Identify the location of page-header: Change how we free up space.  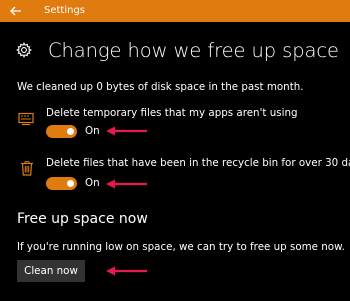
(177, 50).